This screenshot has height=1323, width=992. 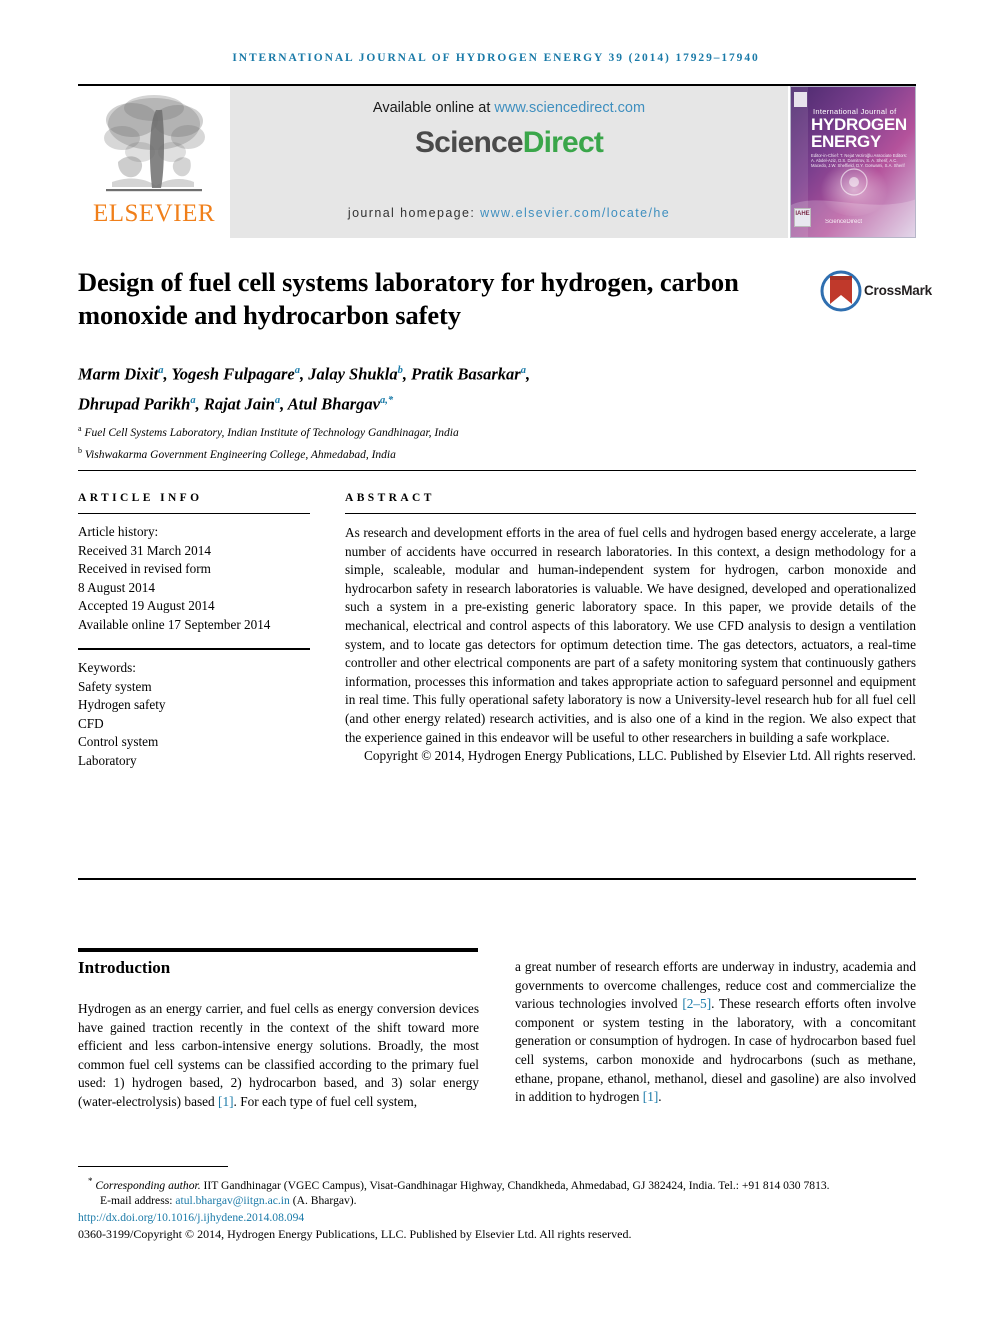 What do you see at coordinates (353, 374) in the screenshot?
I see `author-name: Jalay Shukla` at bounding box center [353, 374].